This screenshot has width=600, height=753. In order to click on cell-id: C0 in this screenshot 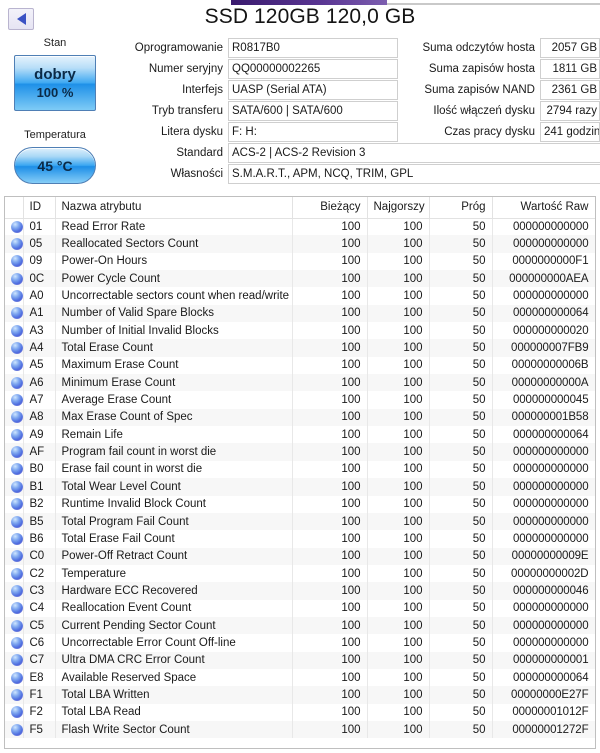, I will do `click(39, 556)`.